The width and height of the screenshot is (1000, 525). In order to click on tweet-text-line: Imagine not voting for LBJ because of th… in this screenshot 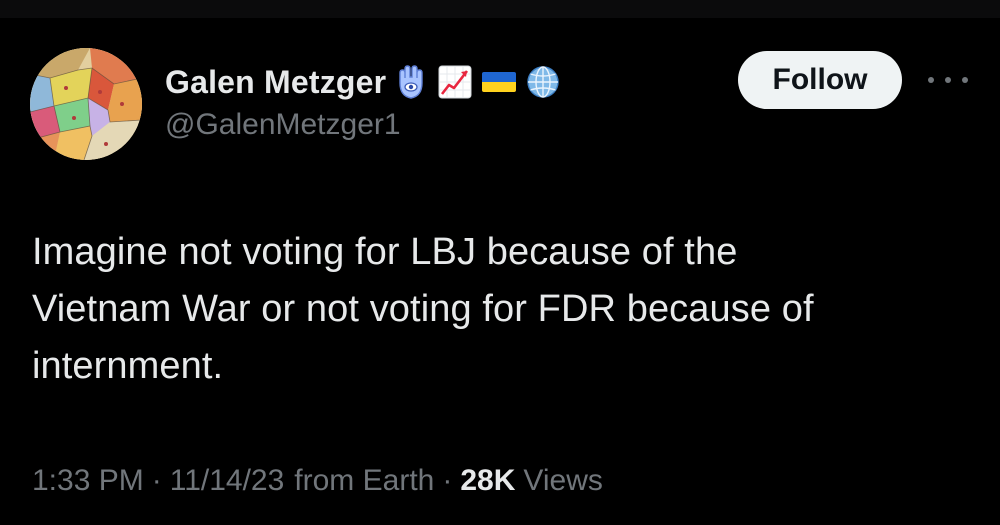, I will do `click(385, 252)`.